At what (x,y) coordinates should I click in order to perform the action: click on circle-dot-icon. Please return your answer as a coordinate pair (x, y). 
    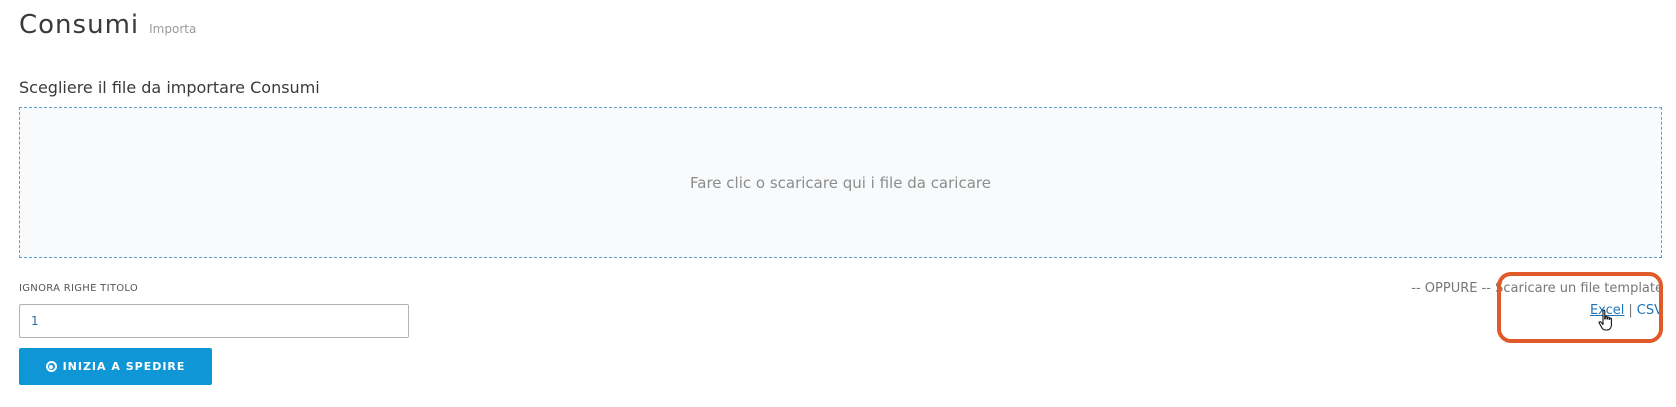
    Looking at the image, I should click on (51, 366).